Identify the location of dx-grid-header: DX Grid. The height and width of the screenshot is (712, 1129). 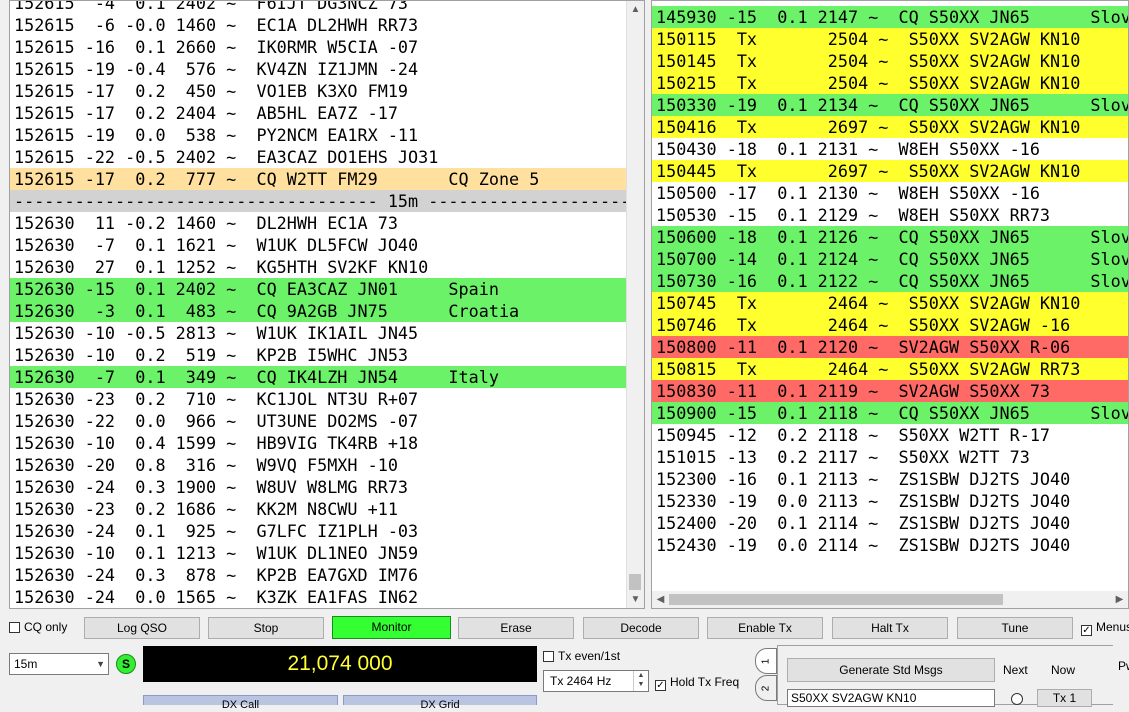
(440, 703).